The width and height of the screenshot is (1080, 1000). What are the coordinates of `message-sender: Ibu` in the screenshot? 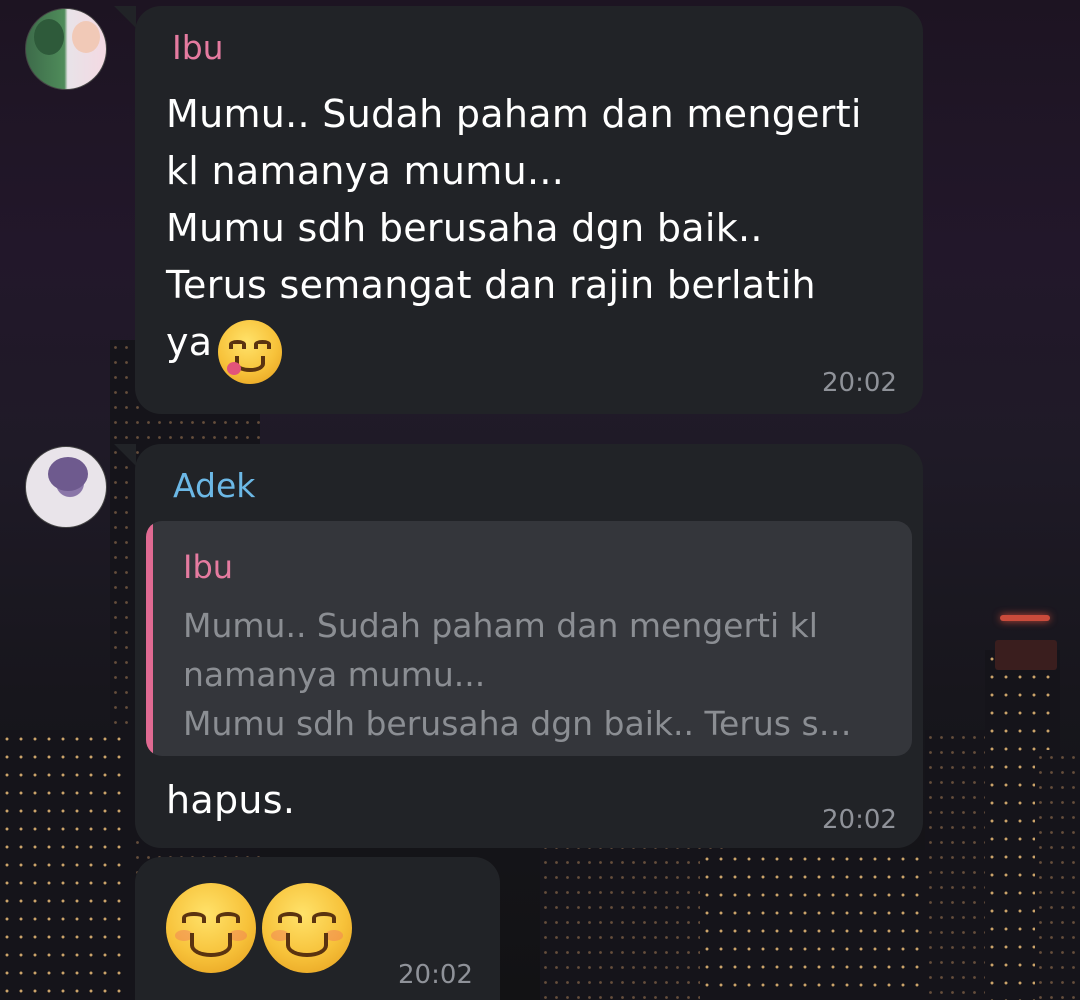 It's located at (198, 47).